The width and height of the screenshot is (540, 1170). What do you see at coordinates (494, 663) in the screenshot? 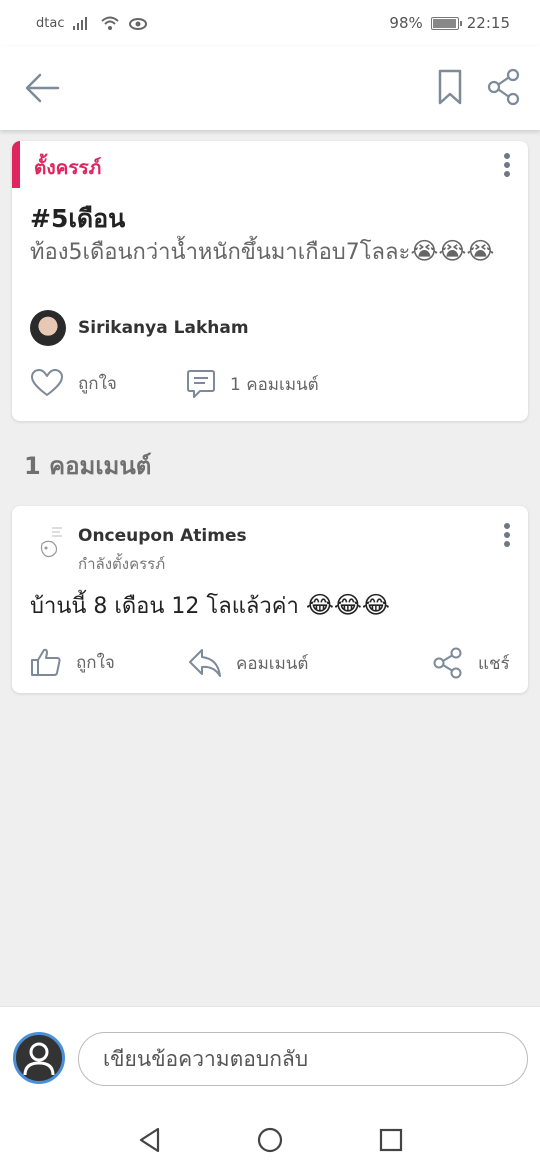
I see `comment-share-label: แชร์` at bounding box center [494, 663].